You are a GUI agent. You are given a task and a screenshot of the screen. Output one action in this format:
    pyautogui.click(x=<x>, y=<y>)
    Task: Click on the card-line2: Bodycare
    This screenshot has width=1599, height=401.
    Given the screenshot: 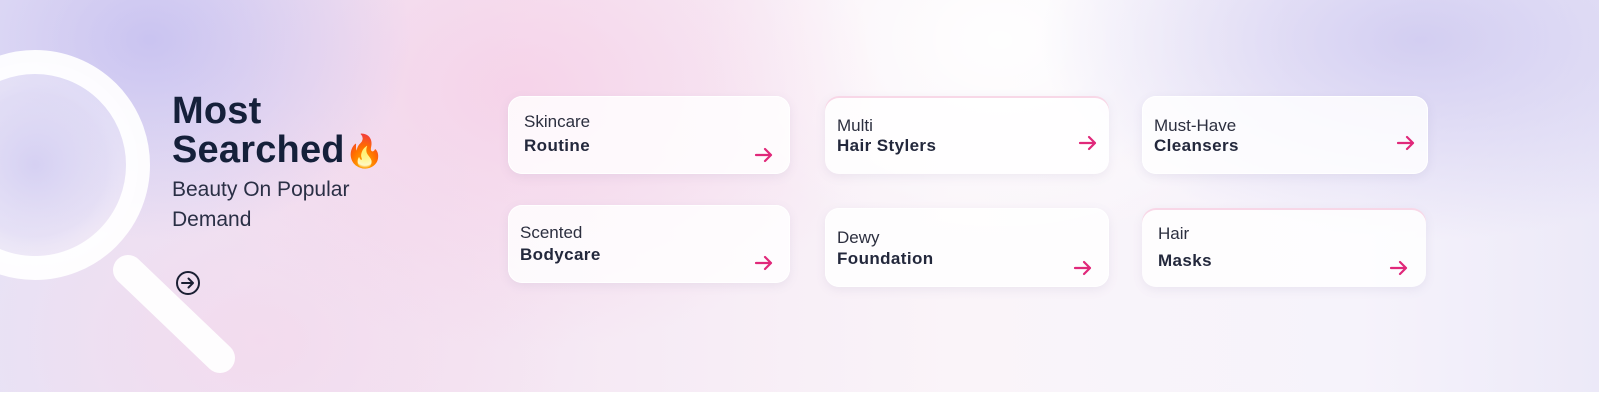 What is the action you would take?
    pyautogui.click(x=560, y=254)
    